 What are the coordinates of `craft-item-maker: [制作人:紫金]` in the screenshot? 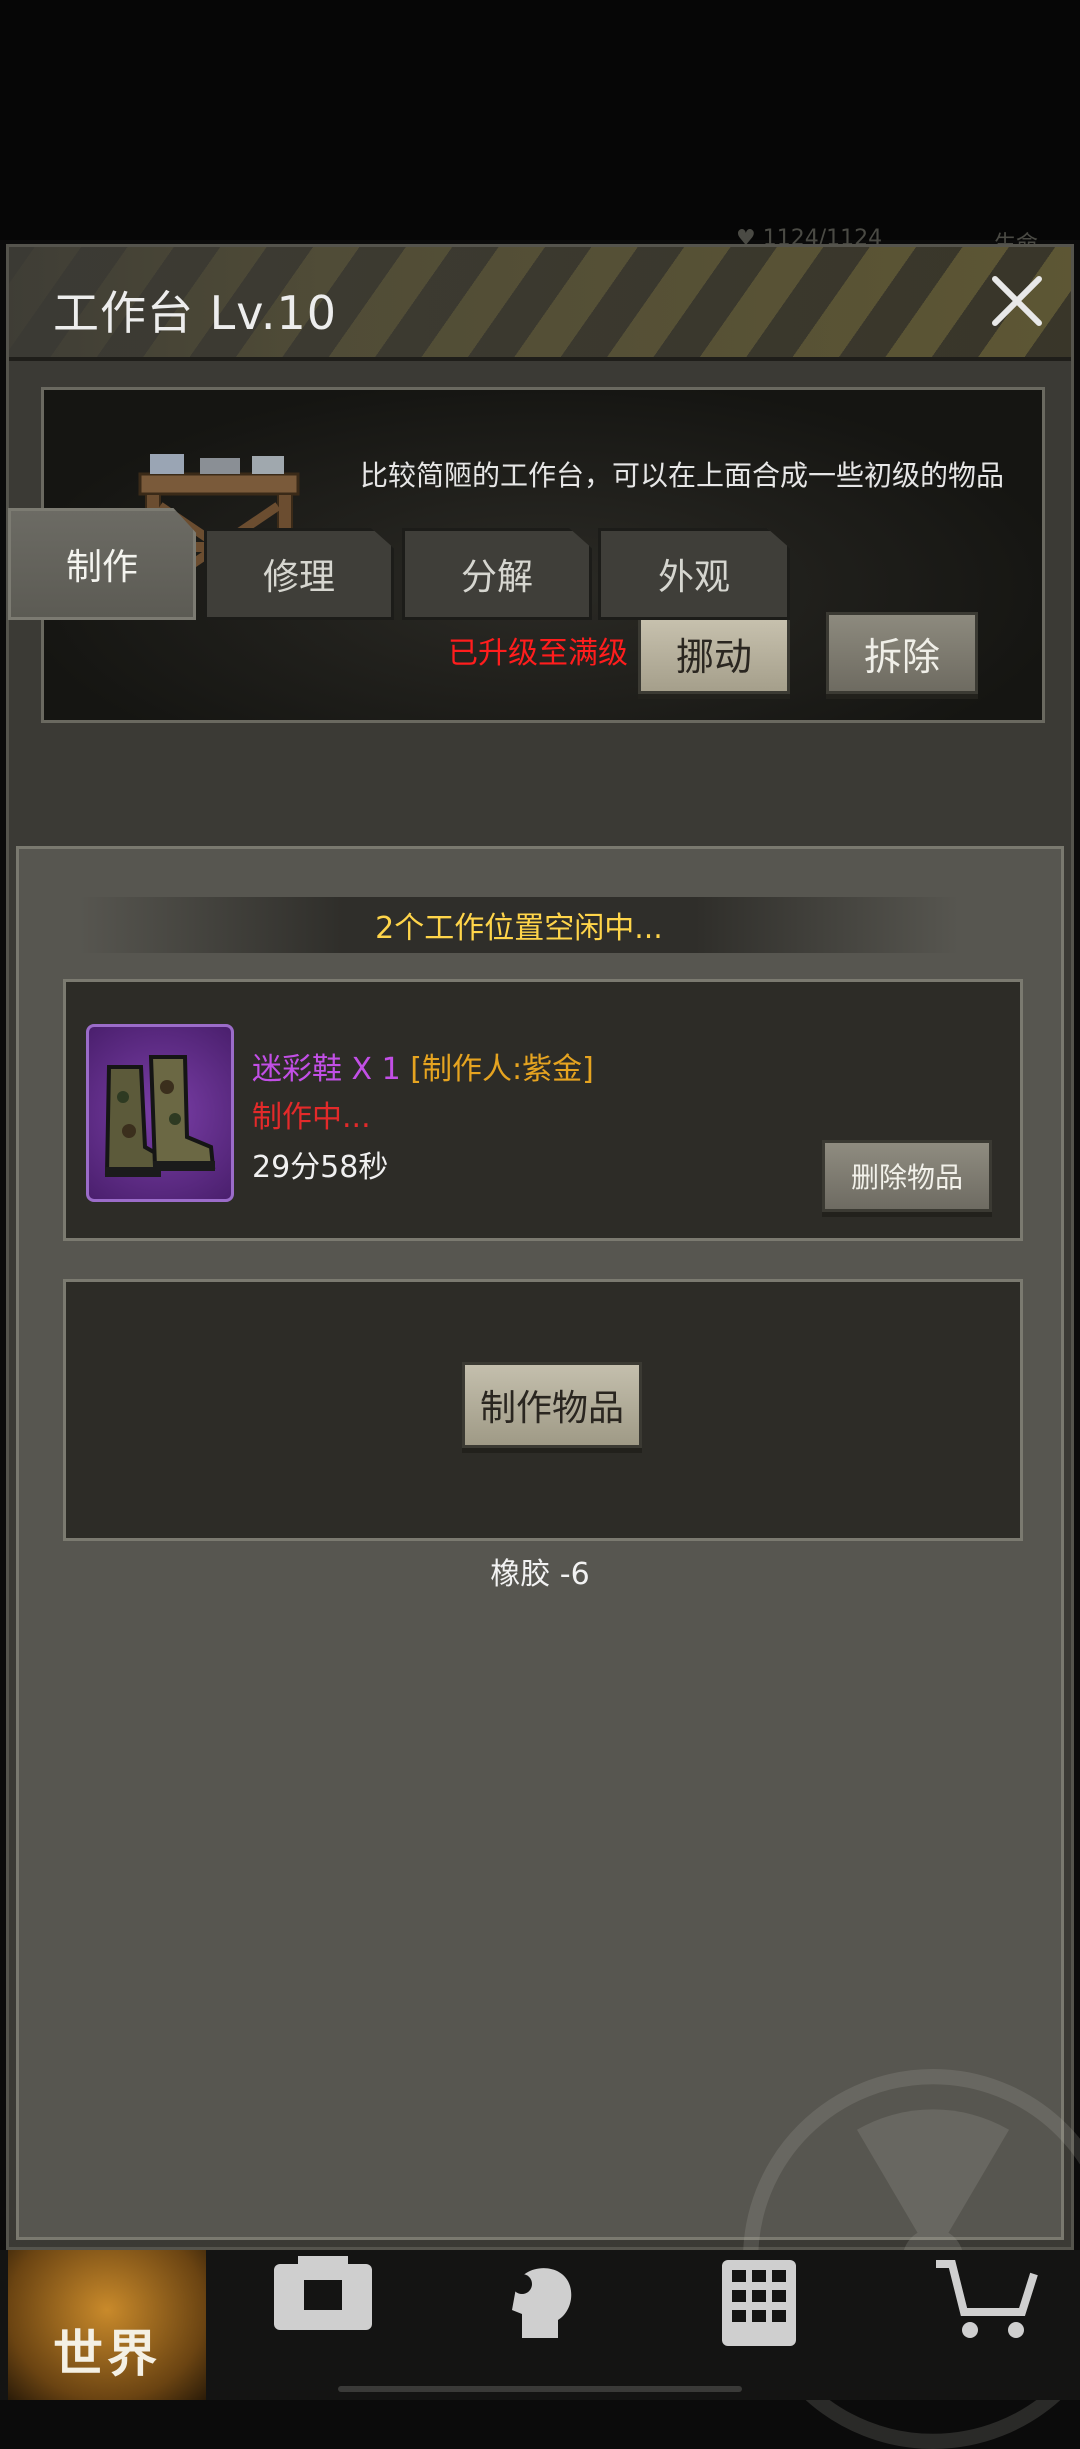 It's located at (502, 1069).